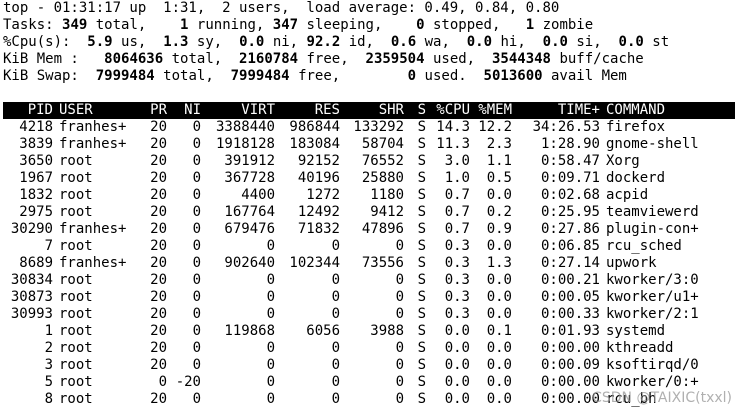  Describe the element at coordinates (31, 280) in the screenshot. I see `cell-pid: 30834` at that location.